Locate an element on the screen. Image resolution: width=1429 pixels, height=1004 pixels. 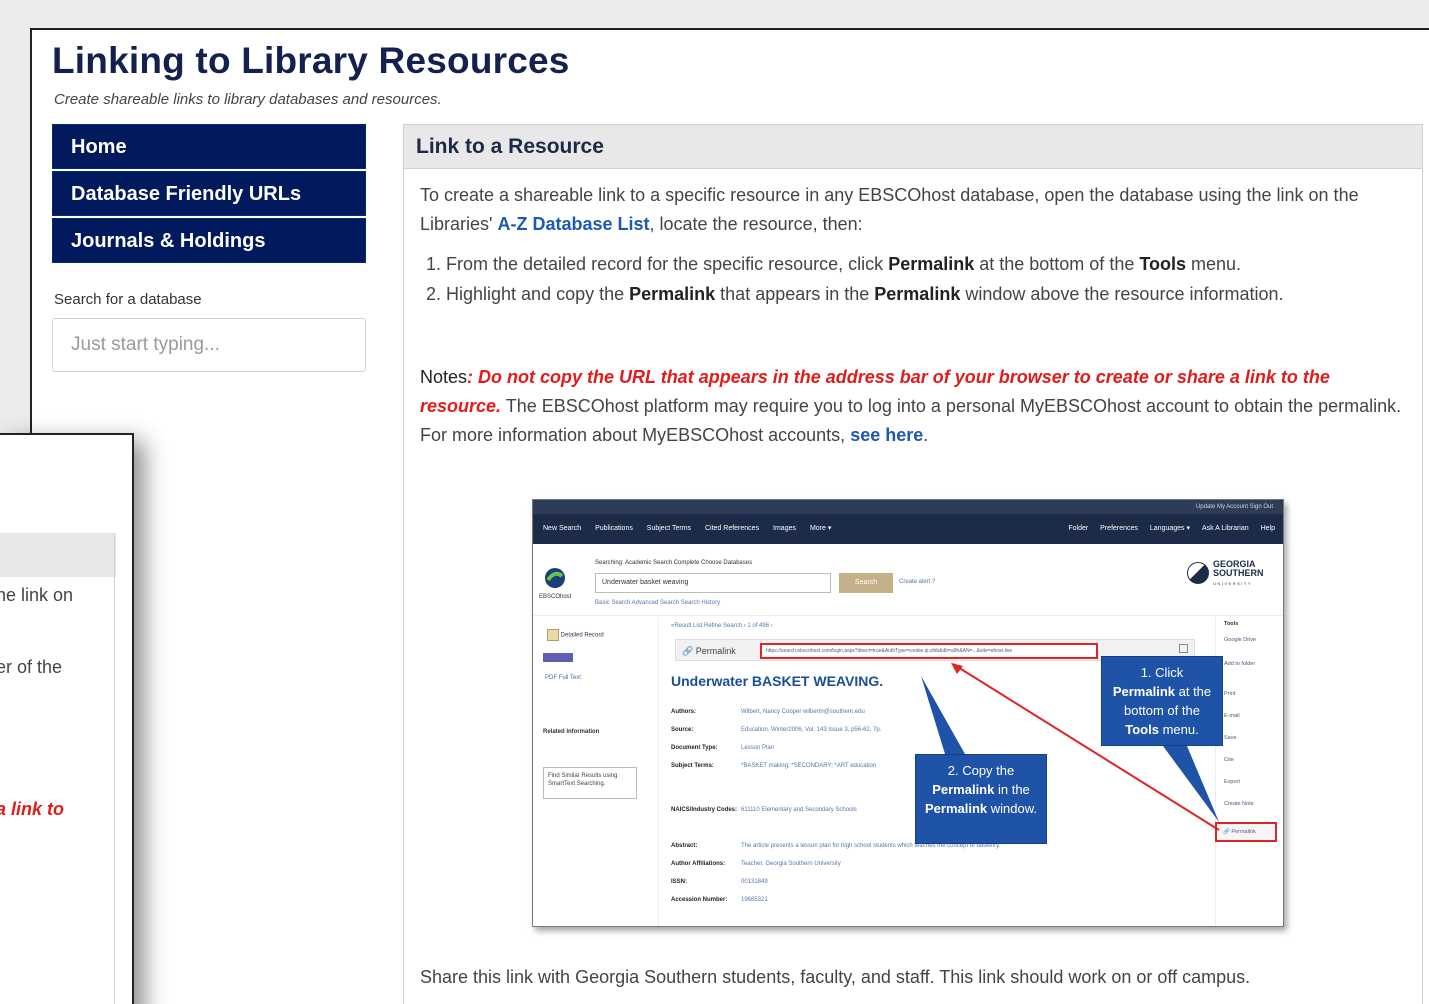
ebsco-query-field: Underwater basket weaving is located at coordinates (713, 583).